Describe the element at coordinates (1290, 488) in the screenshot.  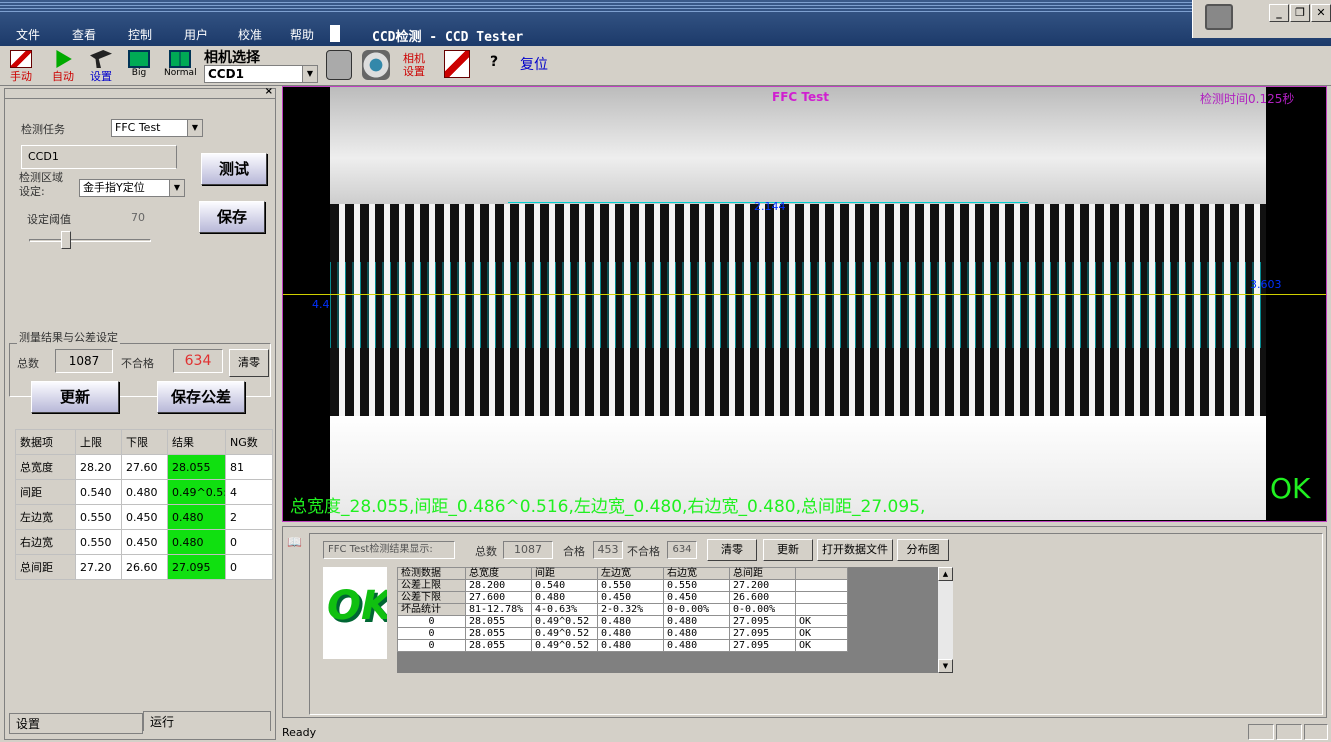
I see `ok-indicator: OK` at that location.